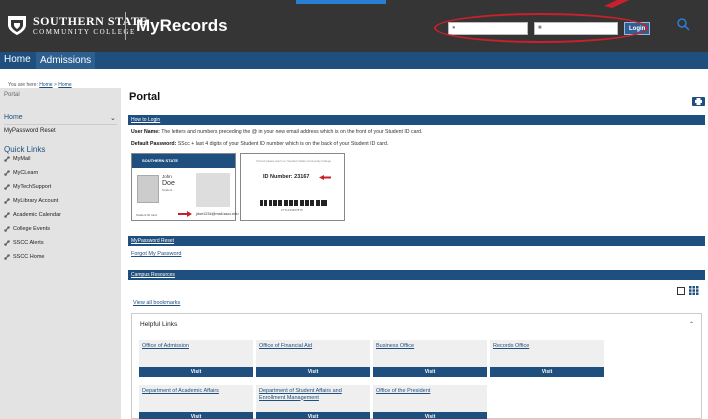 Image resolution: width=708 pixels, height=419 pixels. What do you see at coordinates (416, 120) in the screenshot?
I see `how-to-login-header: How to Login` at bounding box center [416, 120].